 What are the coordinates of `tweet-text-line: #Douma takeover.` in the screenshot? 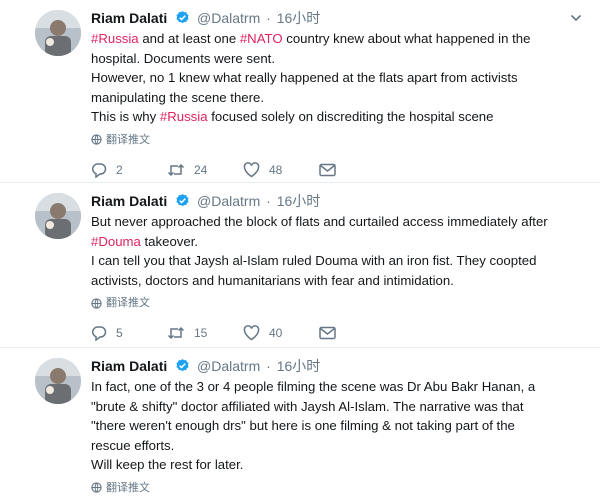 It's located at (336, 242).